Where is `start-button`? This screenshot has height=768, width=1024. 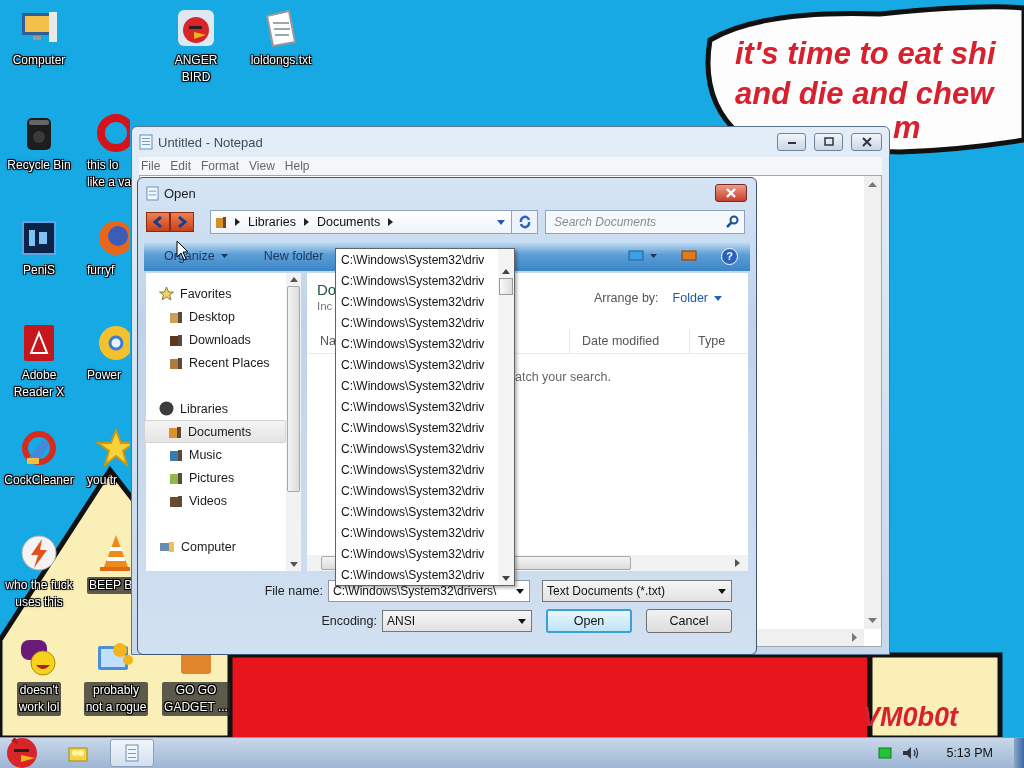
start-button is located at coordinates (22, 753).